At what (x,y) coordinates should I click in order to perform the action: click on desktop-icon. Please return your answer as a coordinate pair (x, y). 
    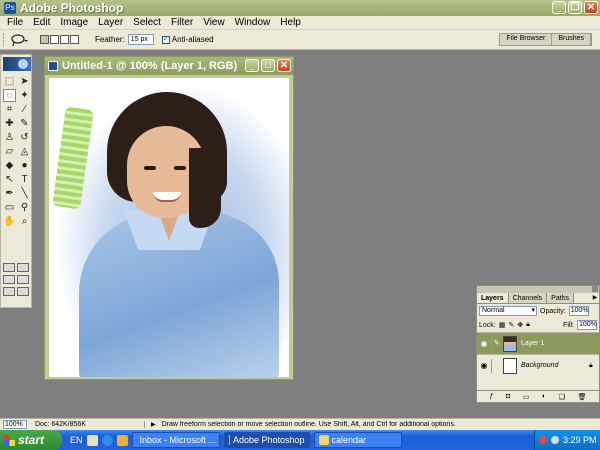
    Looking at the image, I should click on (92, 440).